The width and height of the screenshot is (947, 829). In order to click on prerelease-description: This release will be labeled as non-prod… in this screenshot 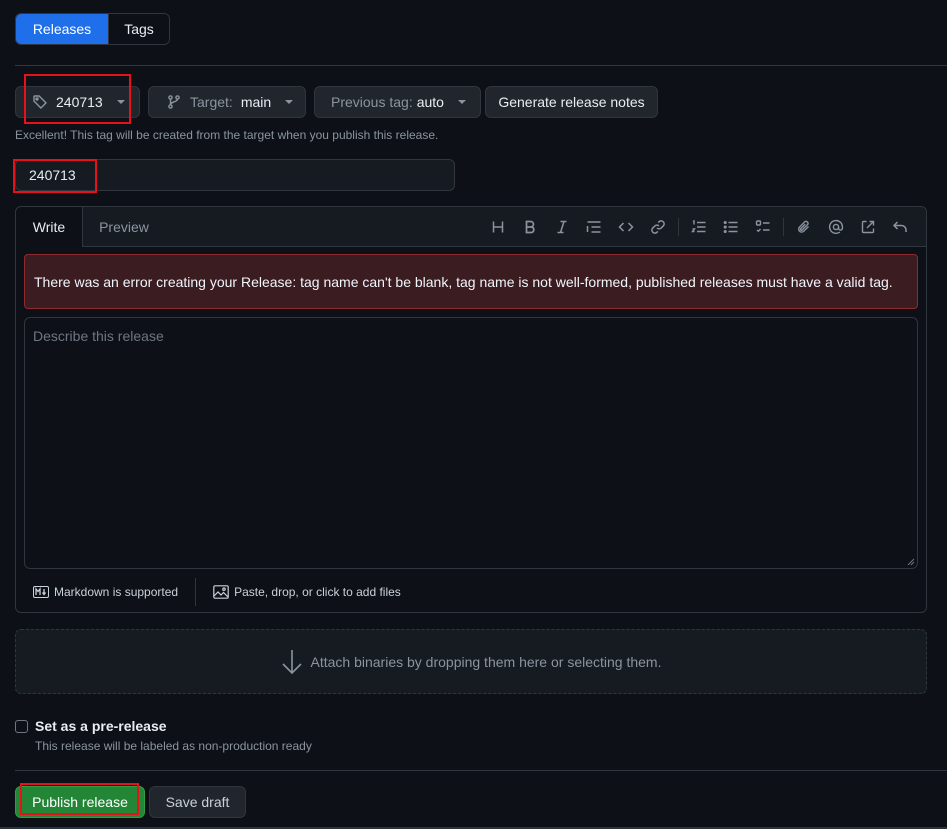, I will do `click(173, 746)`.